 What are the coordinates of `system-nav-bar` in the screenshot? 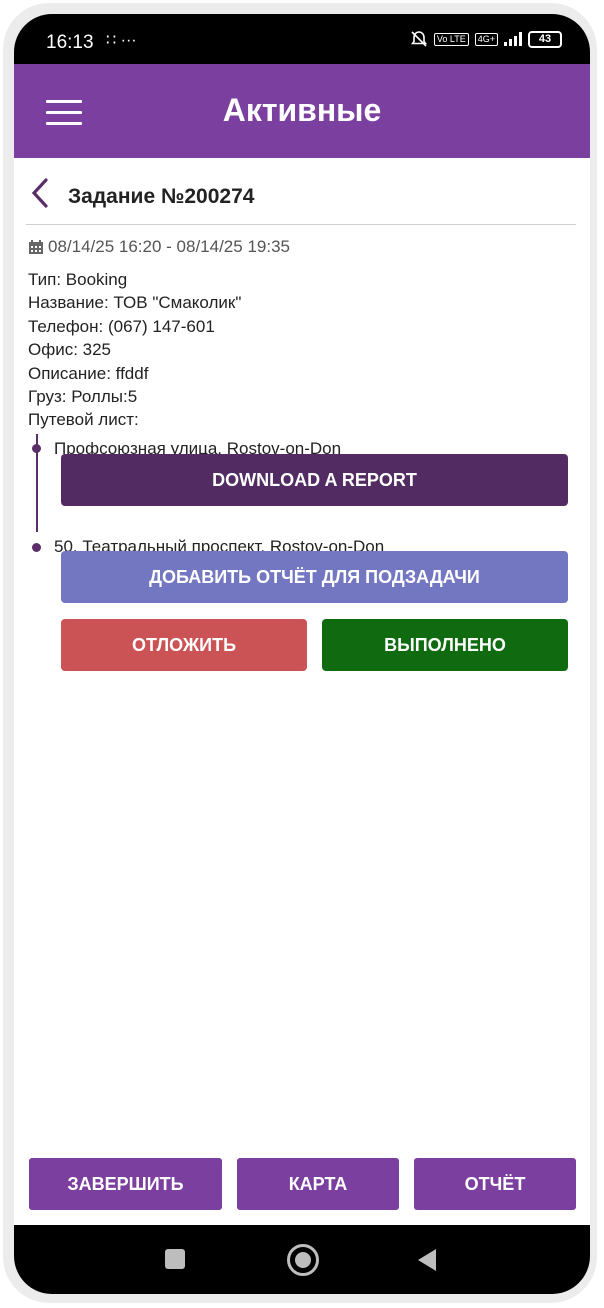 It's located at (302, 1259).